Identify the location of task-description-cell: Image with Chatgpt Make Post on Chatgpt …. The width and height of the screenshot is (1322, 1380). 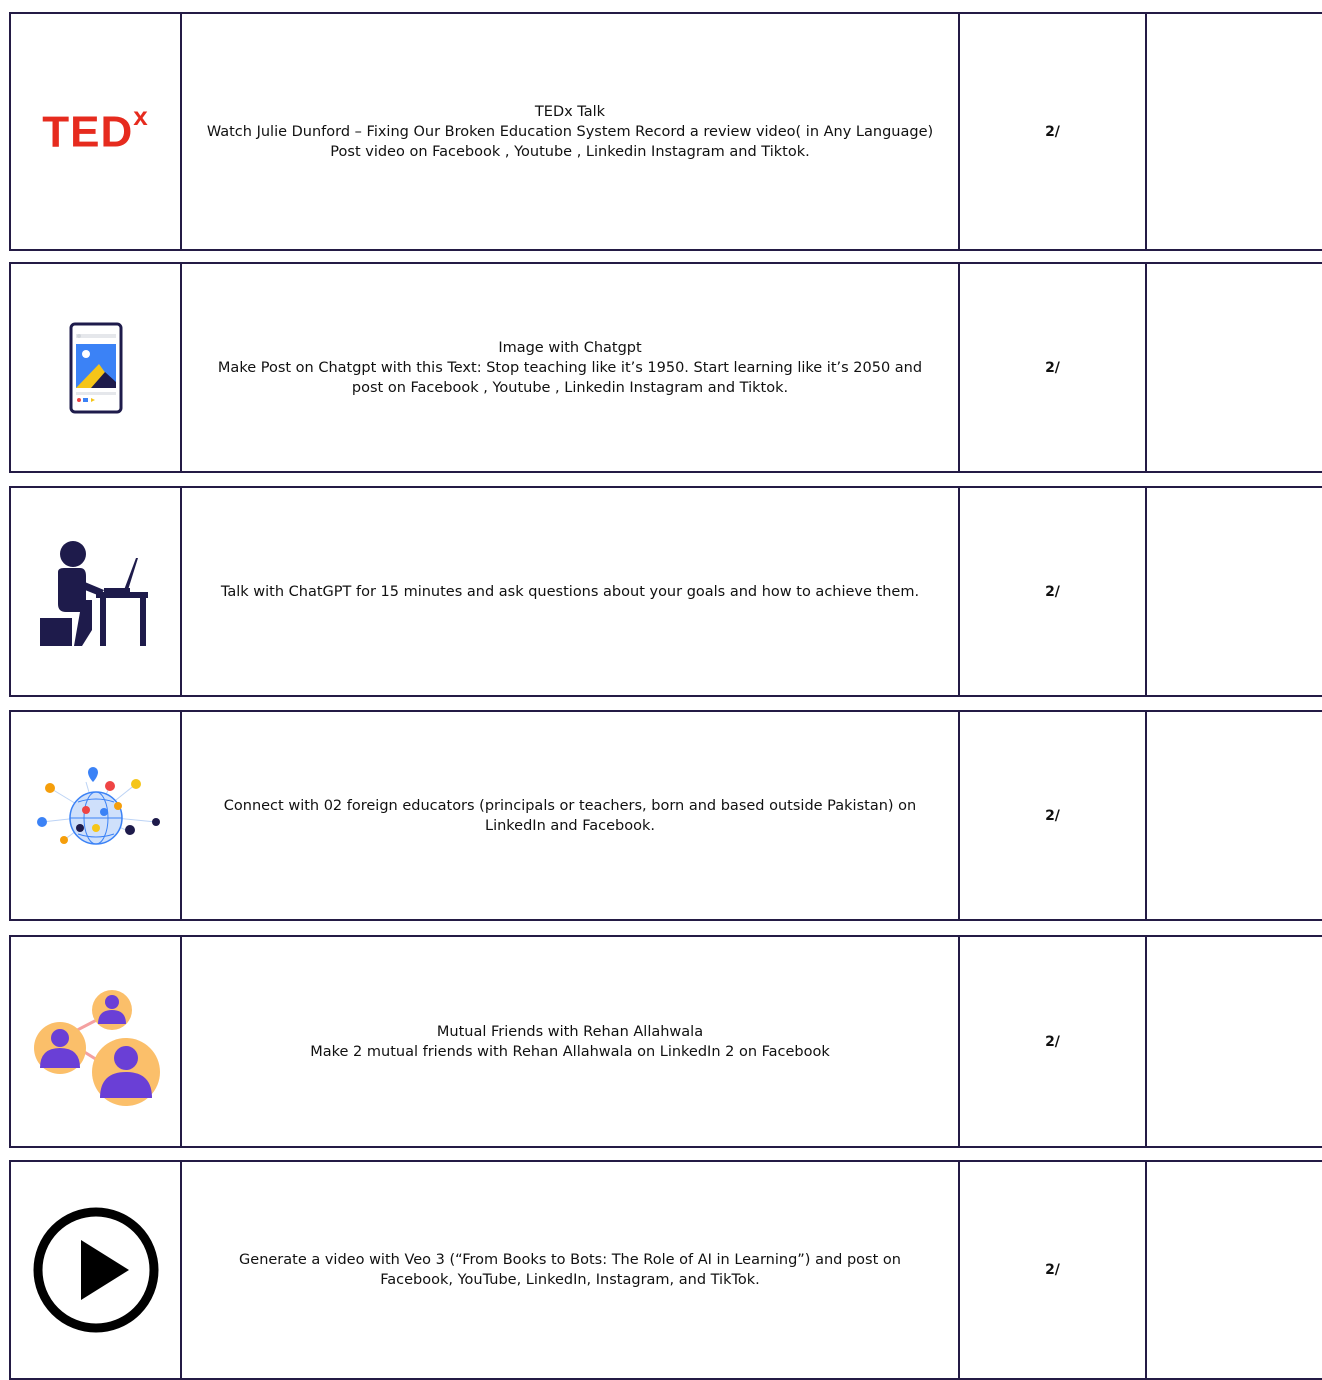
(571, 367).